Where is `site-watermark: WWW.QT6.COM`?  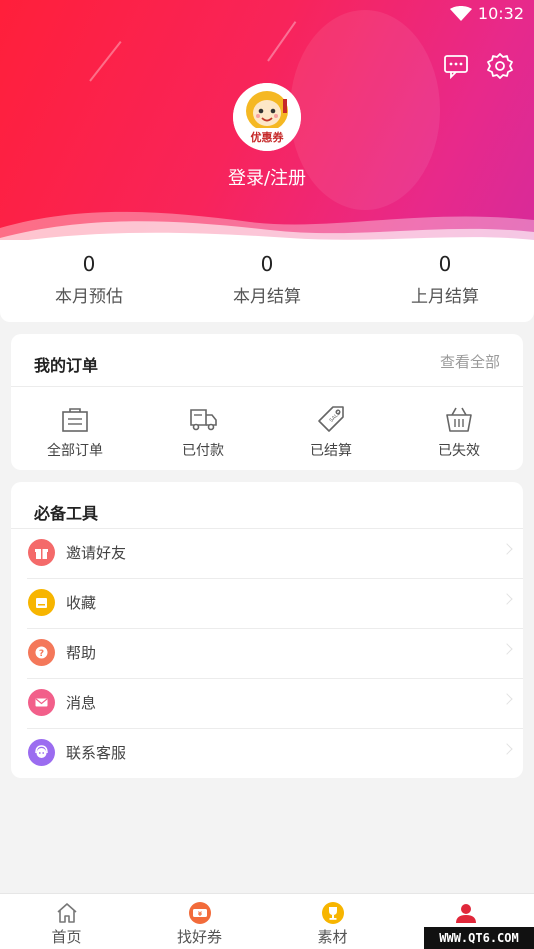 site-watermark: WWW.QT6.COM is located at coordinates (479, 938).